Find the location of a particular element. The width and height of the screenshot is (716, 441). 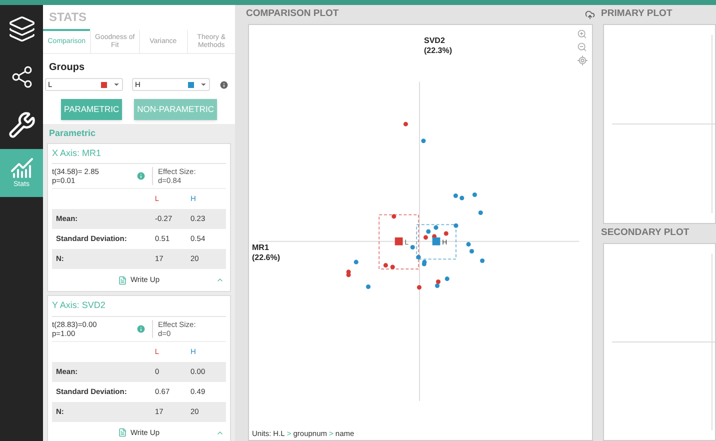

axis-label: MR1 is located at coordinates (261, 248).